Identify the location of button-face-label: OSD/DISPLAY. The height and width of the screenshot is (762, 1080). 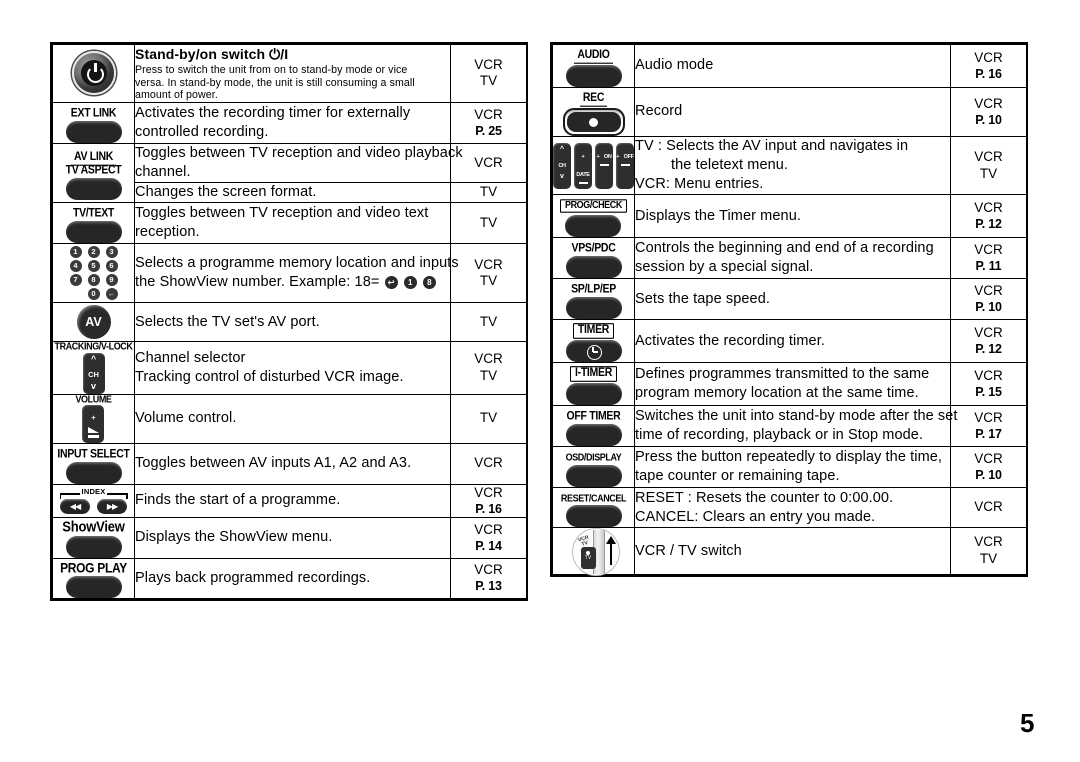
(593, 457).